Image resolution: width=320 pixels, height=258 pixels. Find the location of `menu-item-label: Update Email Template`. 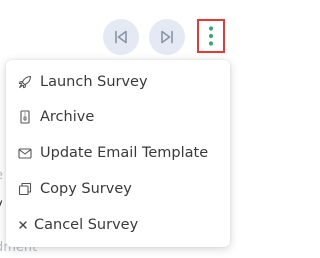

menu-item-label: Update Email Template is located at coordinates (124, 153).